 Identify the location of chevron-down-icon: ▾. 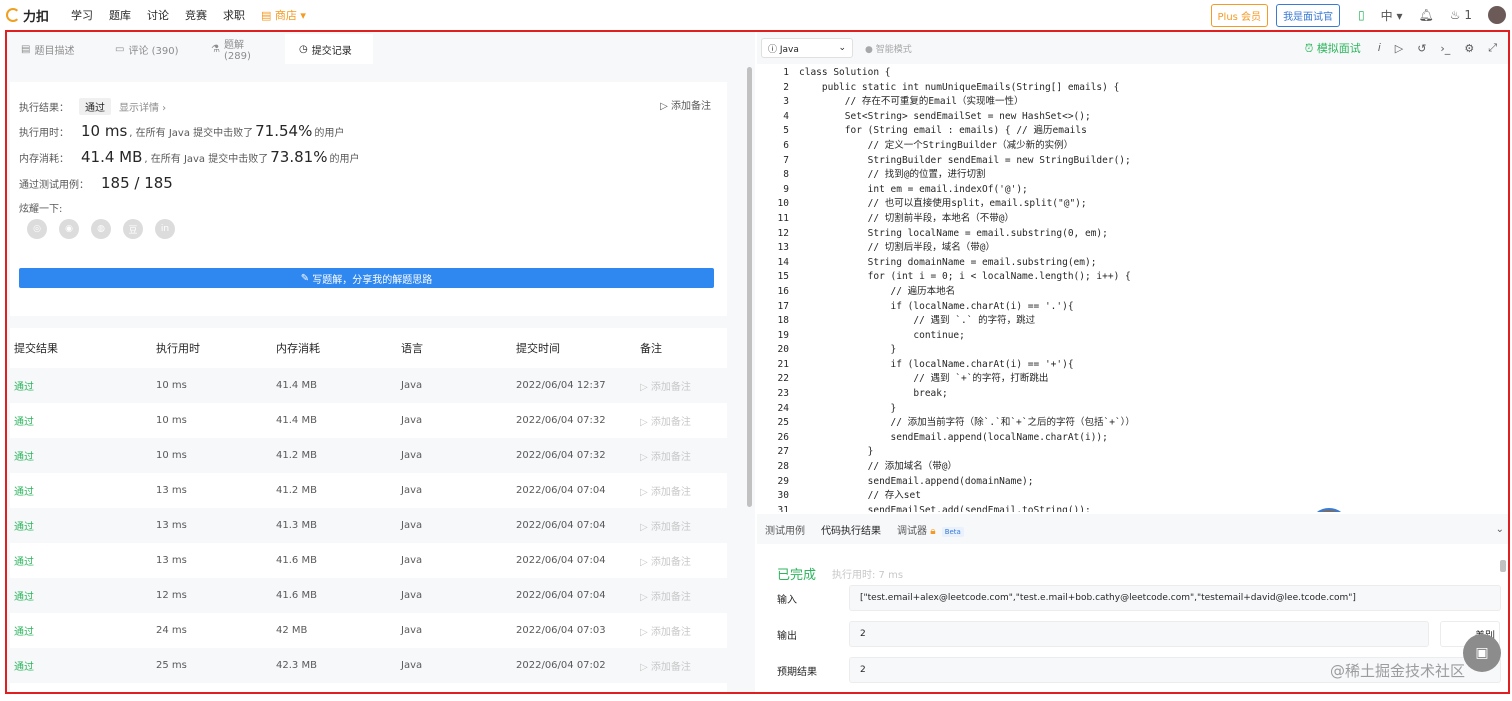
(303, 15).